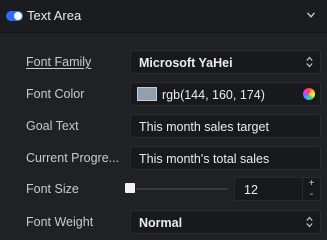 The image size is (327, 240). Describe the element at coordinates (311, 194) in the screenshot. I see `decrement-button: -` at that location.